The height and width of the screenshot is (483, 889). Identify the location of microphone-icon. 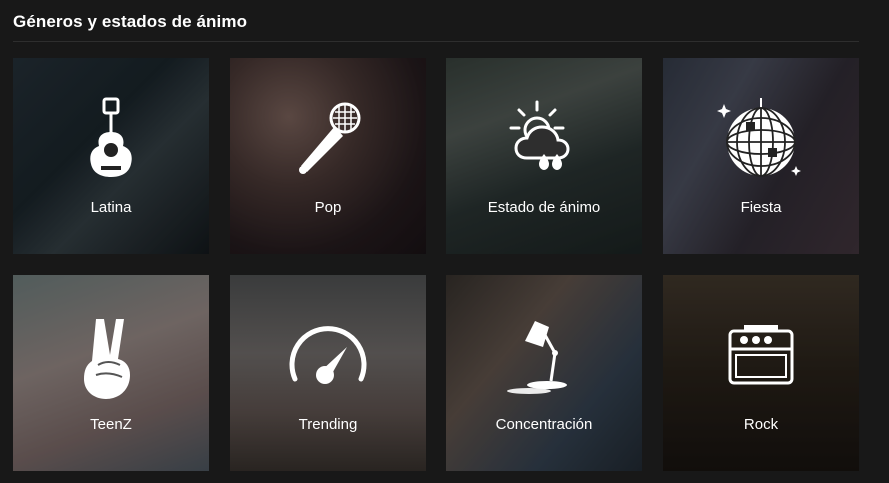
(330, 138).